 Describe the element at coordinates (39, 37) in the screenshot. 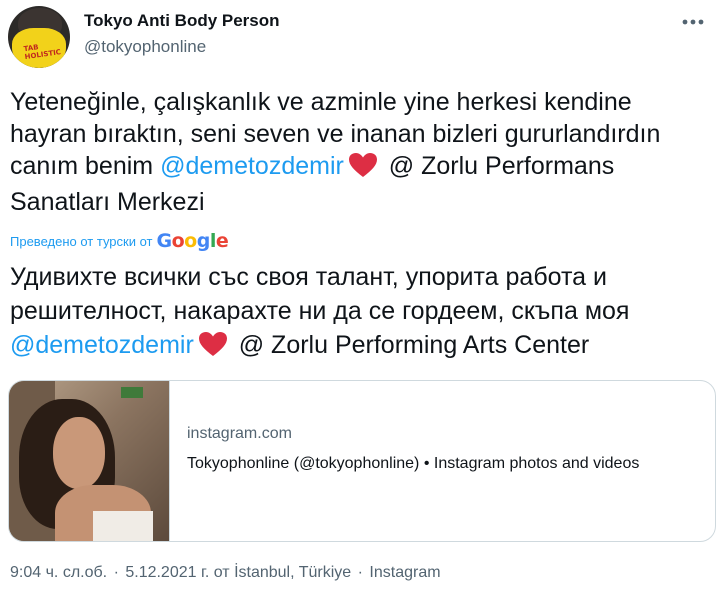

I see `avatar: TAB HOLISTIC` at that location.